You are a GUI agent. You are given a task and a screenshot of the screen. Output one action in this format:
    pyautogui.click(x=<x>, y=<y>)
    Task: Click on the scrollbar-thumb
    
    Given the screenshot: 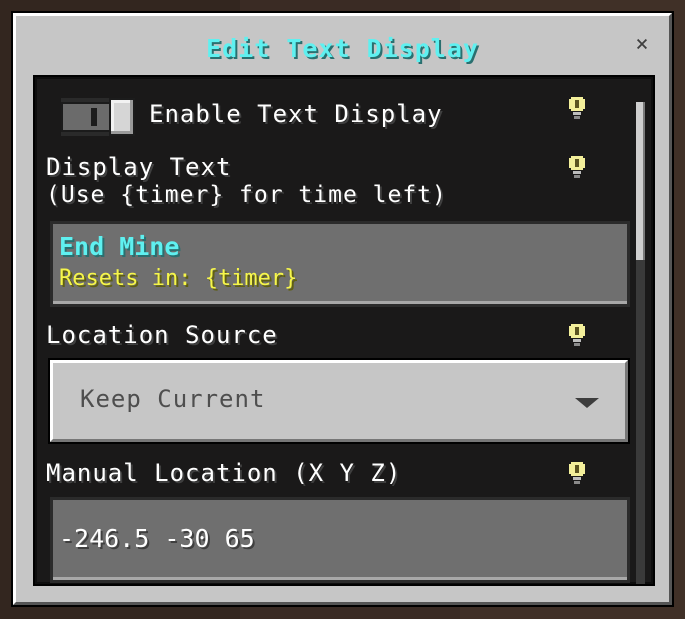 What is the action you would take?
    pyautogui.click(x=640, y=181)
    